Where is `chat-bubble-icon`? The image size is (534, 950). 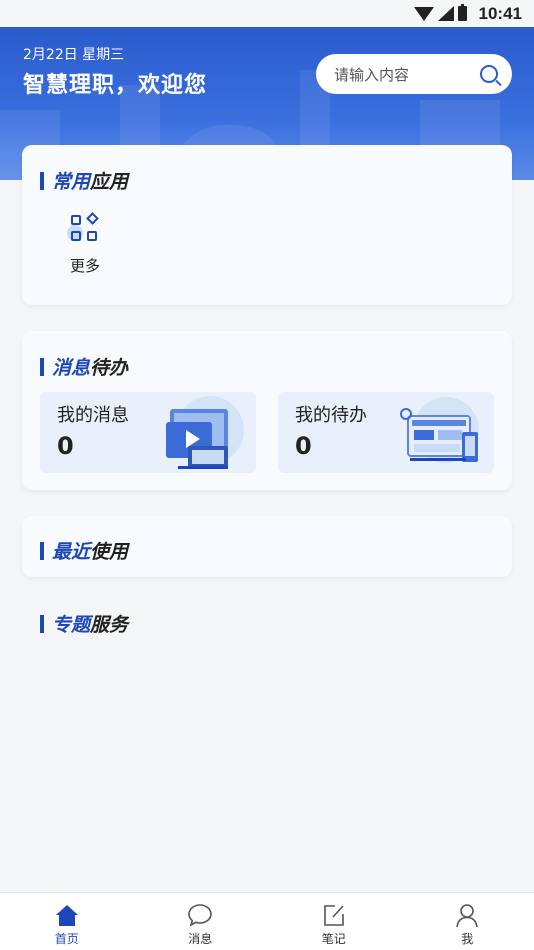 chat-bubble-icon is located at coordinates (200, 915).